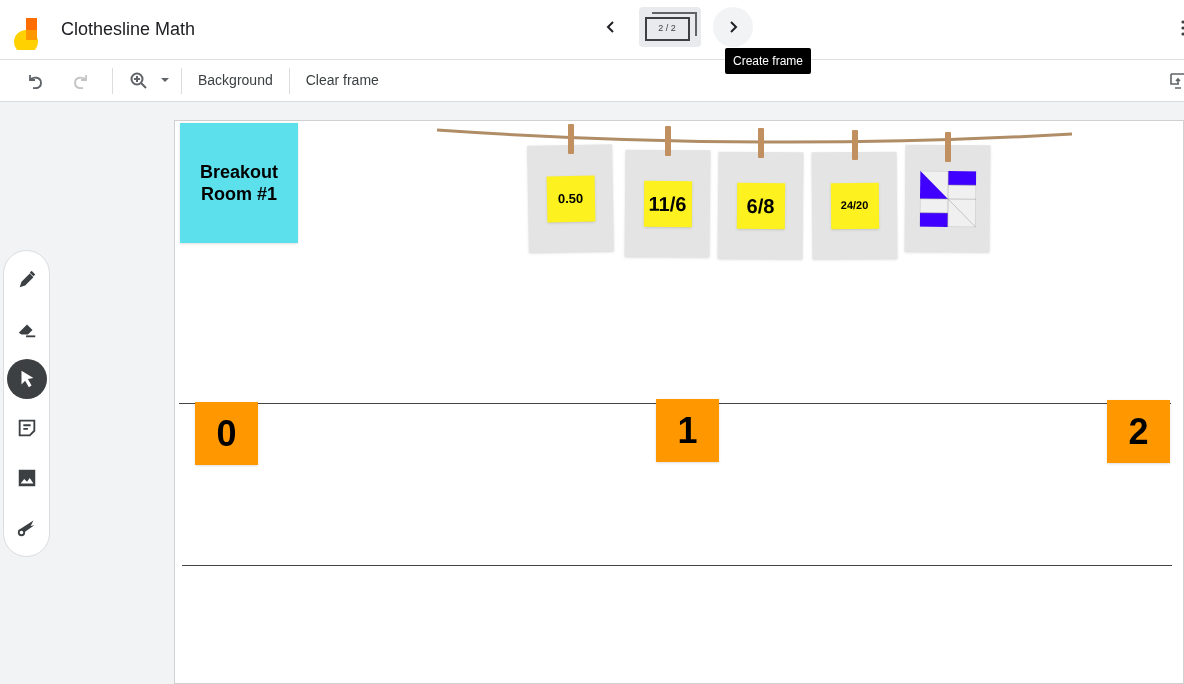 The image size is (1184, 684). I want to click on tooltip: Create frame, so click(768, 61).